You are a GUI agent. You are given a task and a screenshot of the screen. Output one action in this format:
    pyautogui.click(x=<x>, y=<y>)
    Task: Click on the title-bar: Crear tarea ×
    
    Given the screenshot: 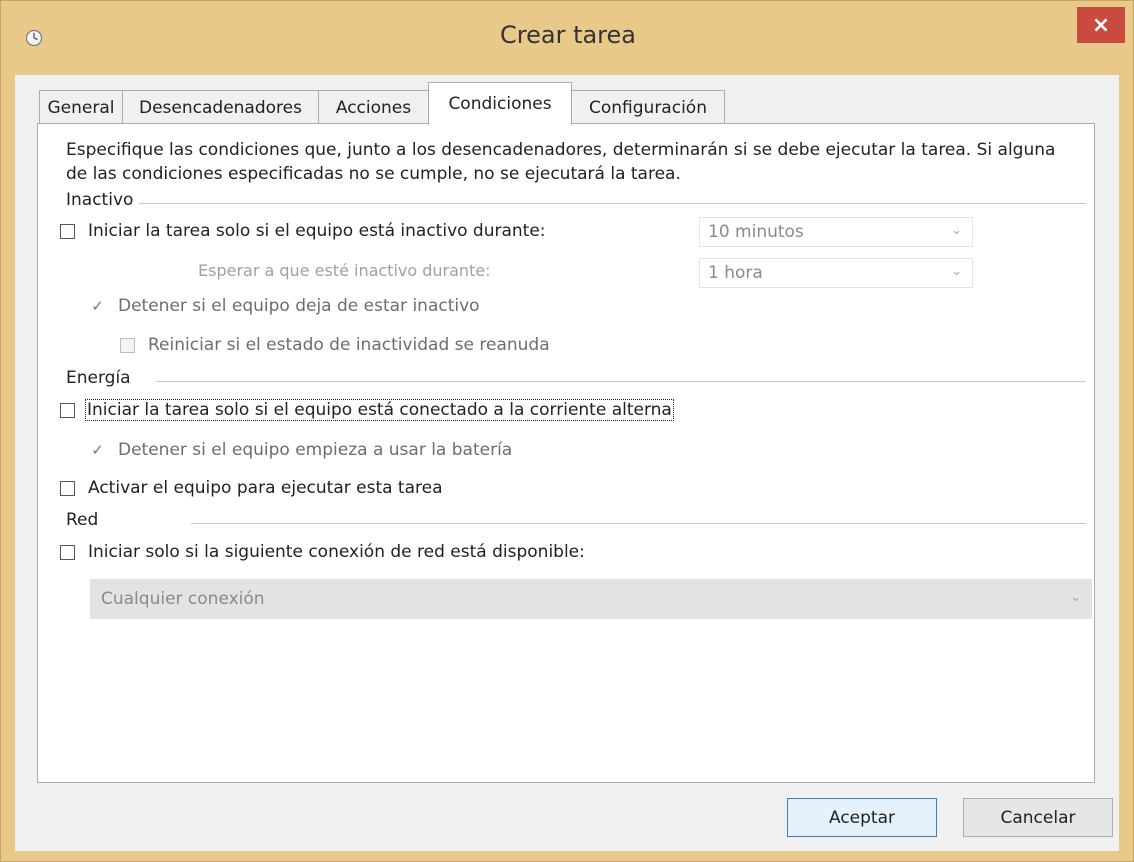 What is the action you would take?
    pyautogui.click(x=567, y=38)
    